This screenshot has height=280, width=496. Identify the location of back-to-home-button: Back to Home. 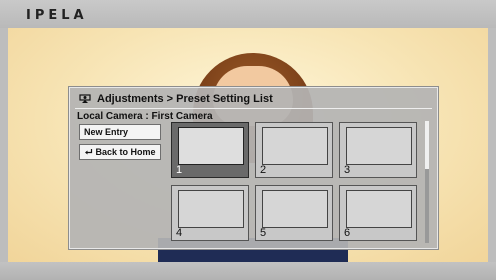
(120, 152).